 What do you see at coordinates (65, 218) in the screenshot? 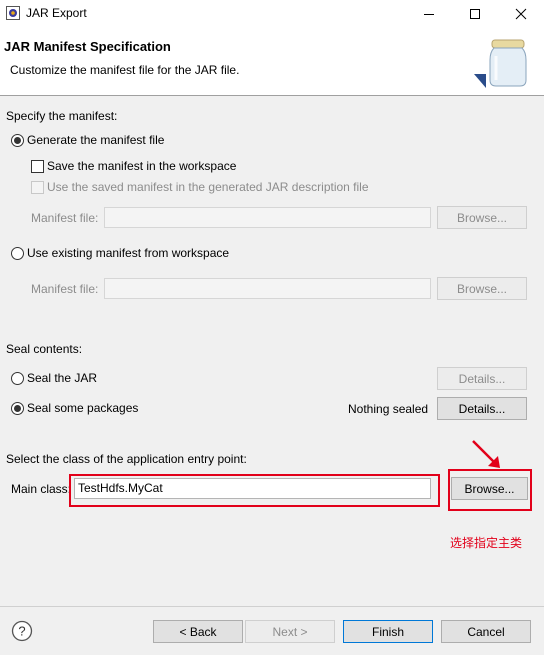
I see `manifest-file-label: Manifest file:` at bounding box center [65, 218].